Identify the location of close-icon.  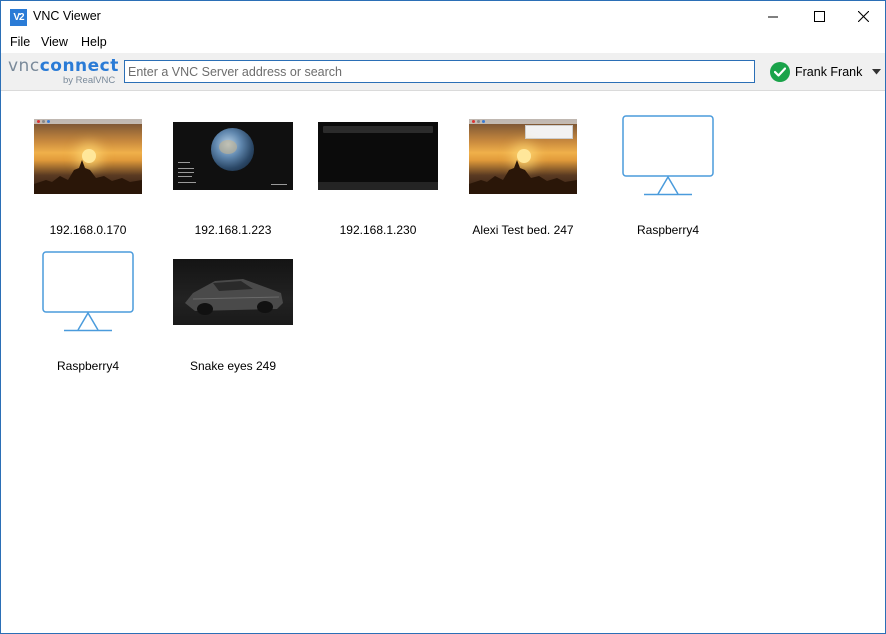
(863, 16).